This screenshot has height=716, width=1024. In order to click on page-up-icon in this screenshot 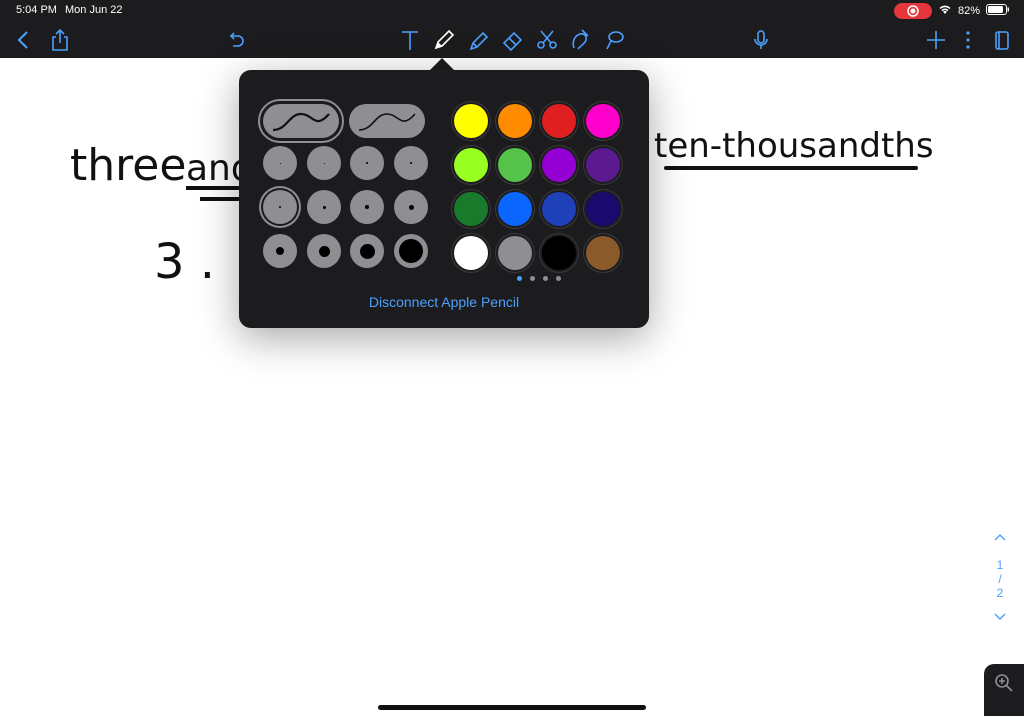, I will do `click(1000, 537)`.